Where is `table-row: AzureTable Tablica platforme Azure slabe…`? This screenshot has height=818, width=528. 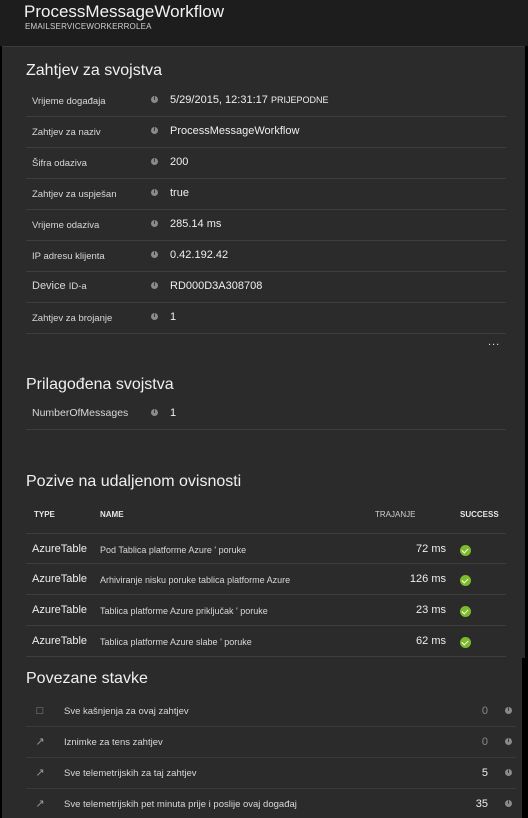
table-row: AzureTable Tablica platforme Azure slabe… is located at coordinates (266, 641).